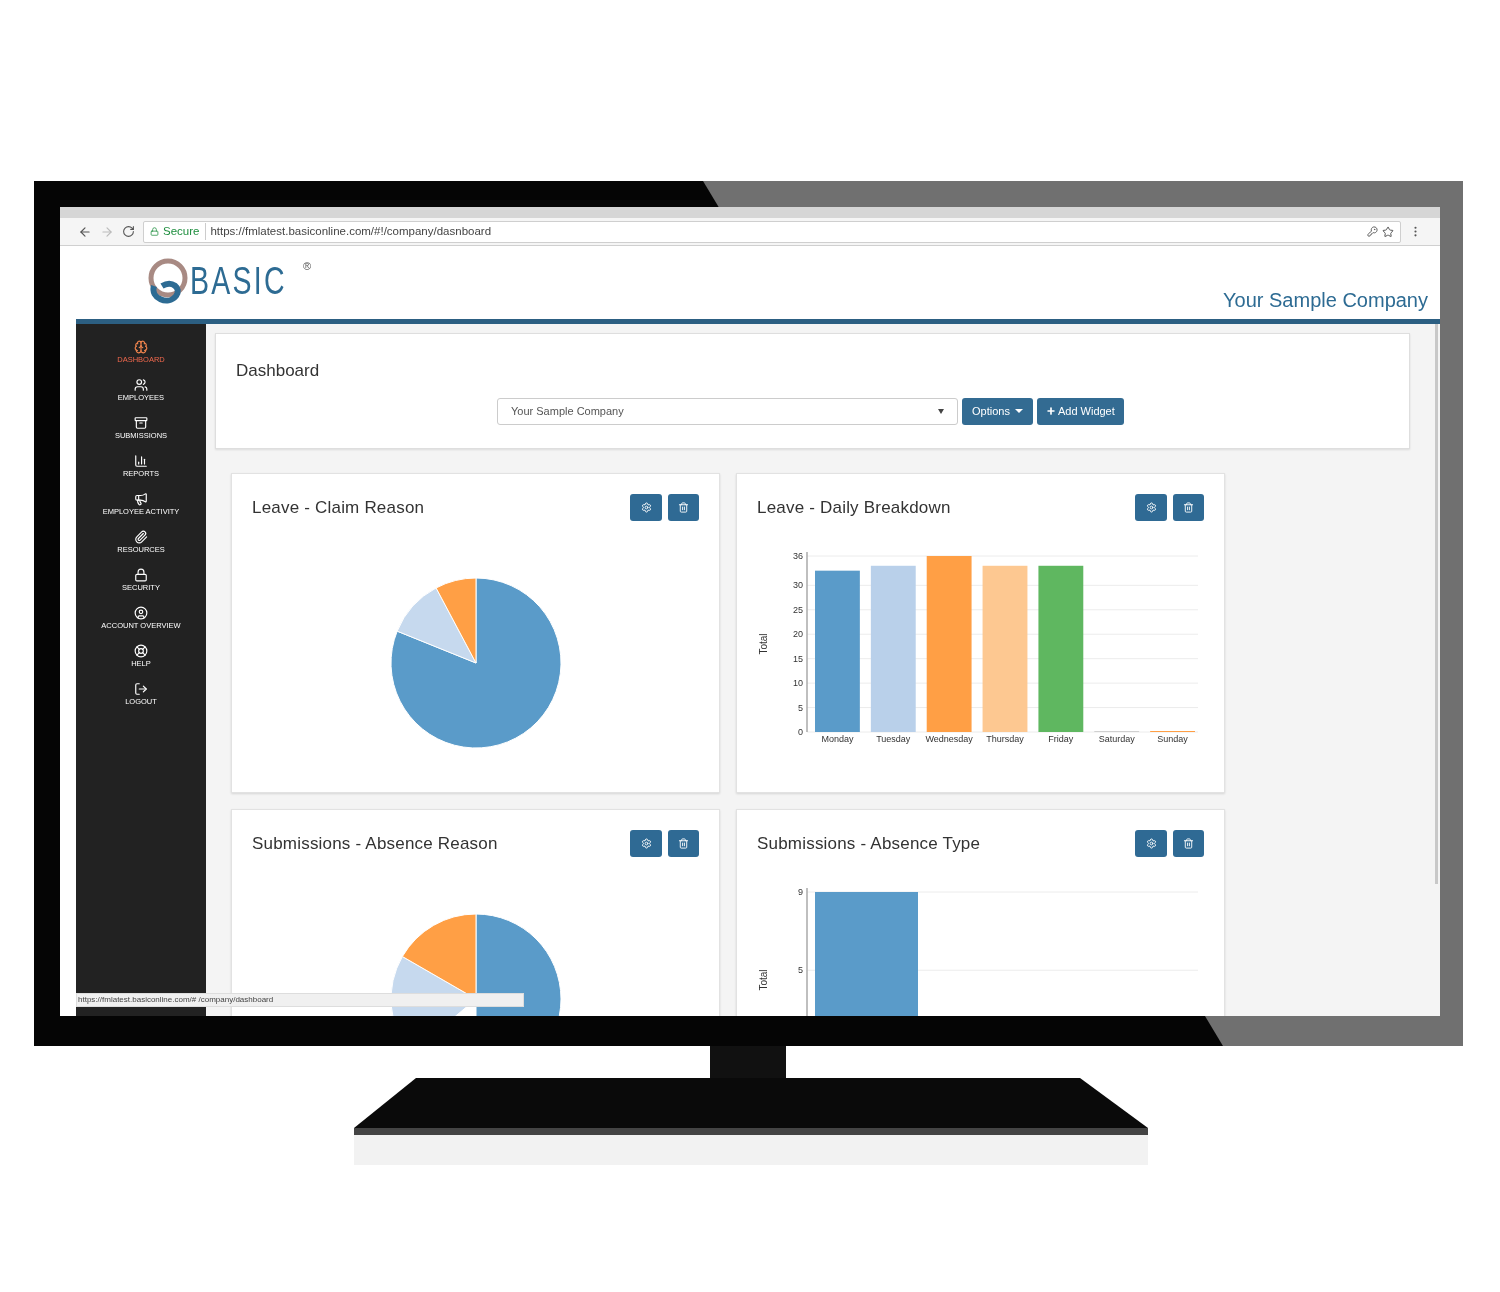  I want to click on url-text: https://fmlatest.basiconline.com/#!/company/dasnboard, so click(351, 231).